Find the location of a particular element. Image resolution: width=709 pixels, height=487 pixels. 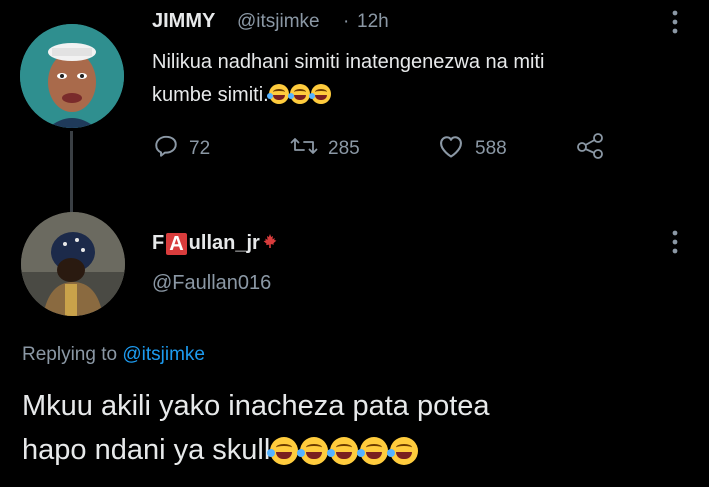

reply-text-line1: Mkuu akili yako inacheza pata potea is located at coordinates (256, 406).